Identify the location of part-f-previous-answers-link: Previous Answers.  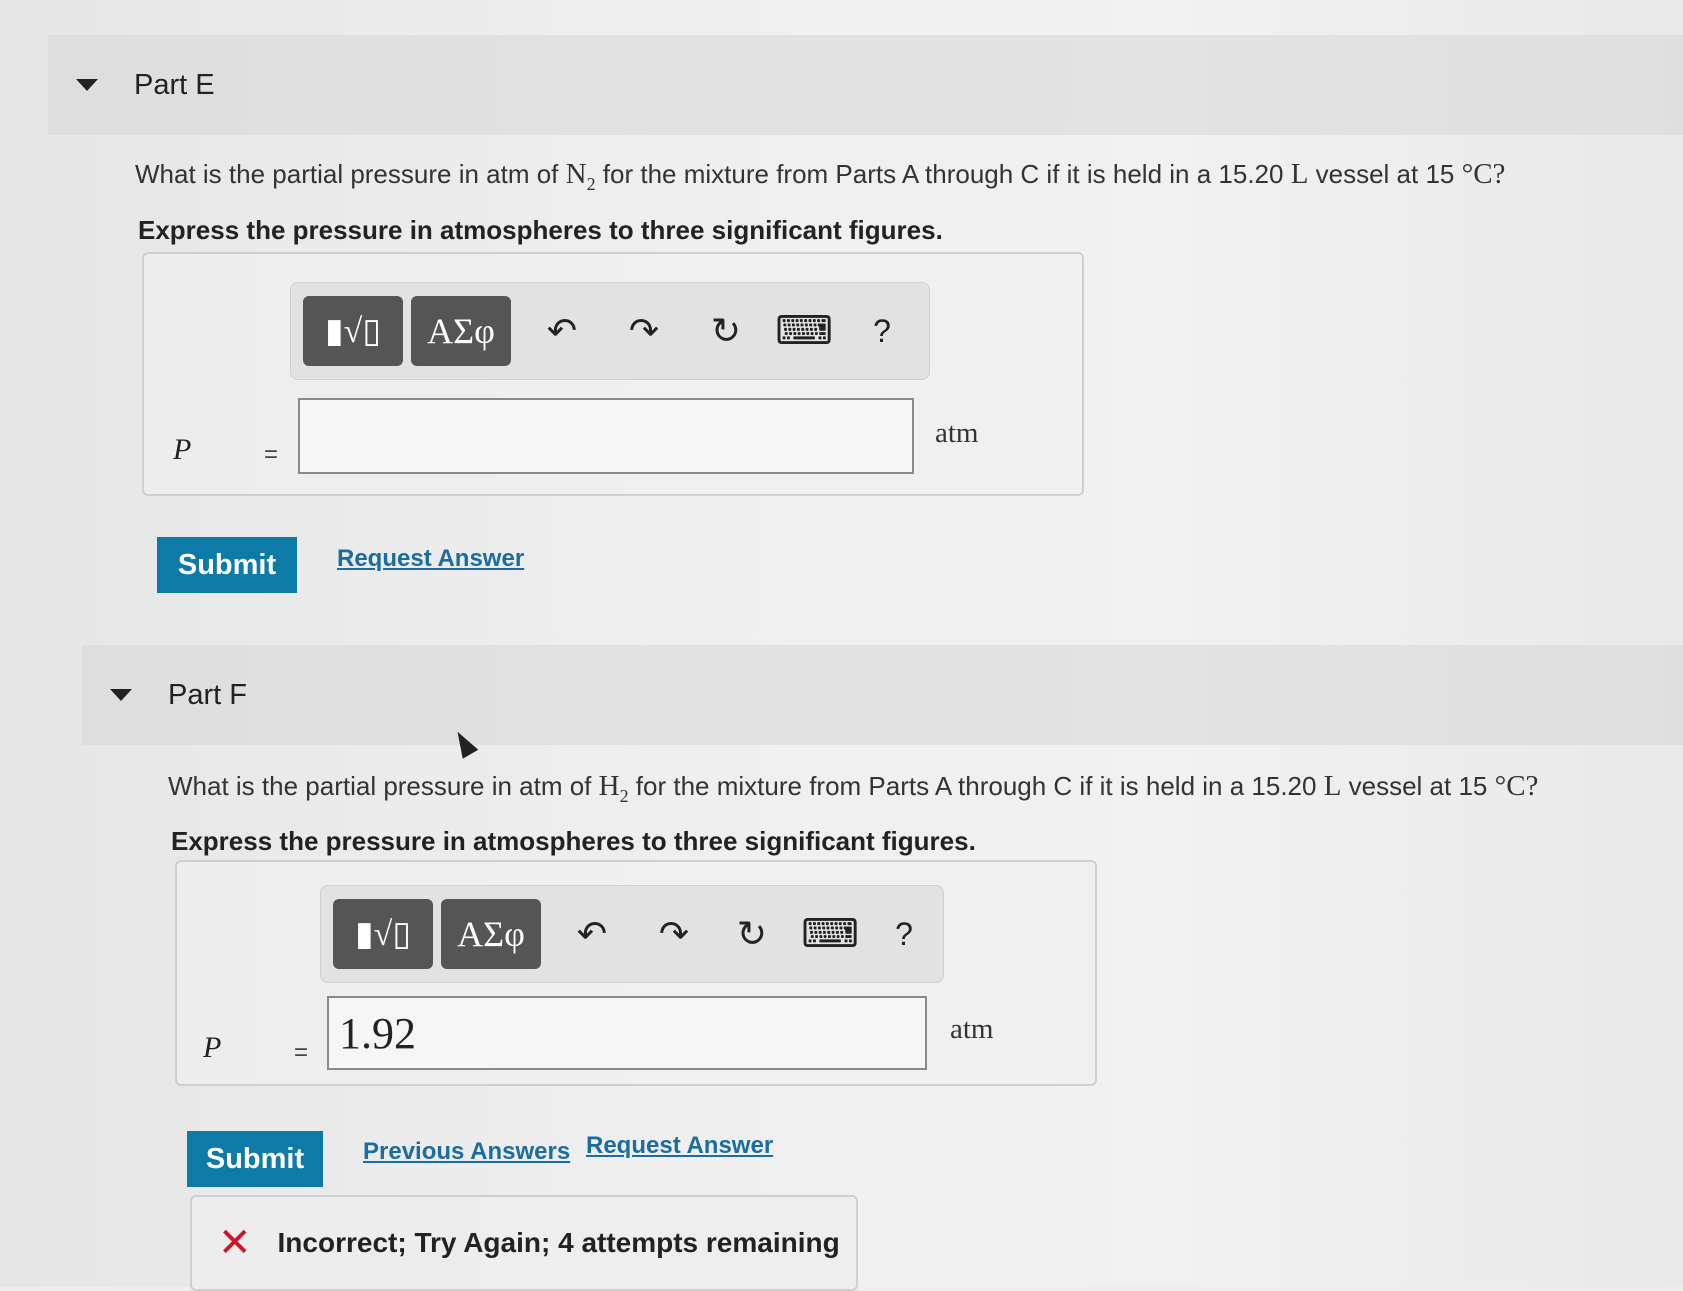
(466, 1152).